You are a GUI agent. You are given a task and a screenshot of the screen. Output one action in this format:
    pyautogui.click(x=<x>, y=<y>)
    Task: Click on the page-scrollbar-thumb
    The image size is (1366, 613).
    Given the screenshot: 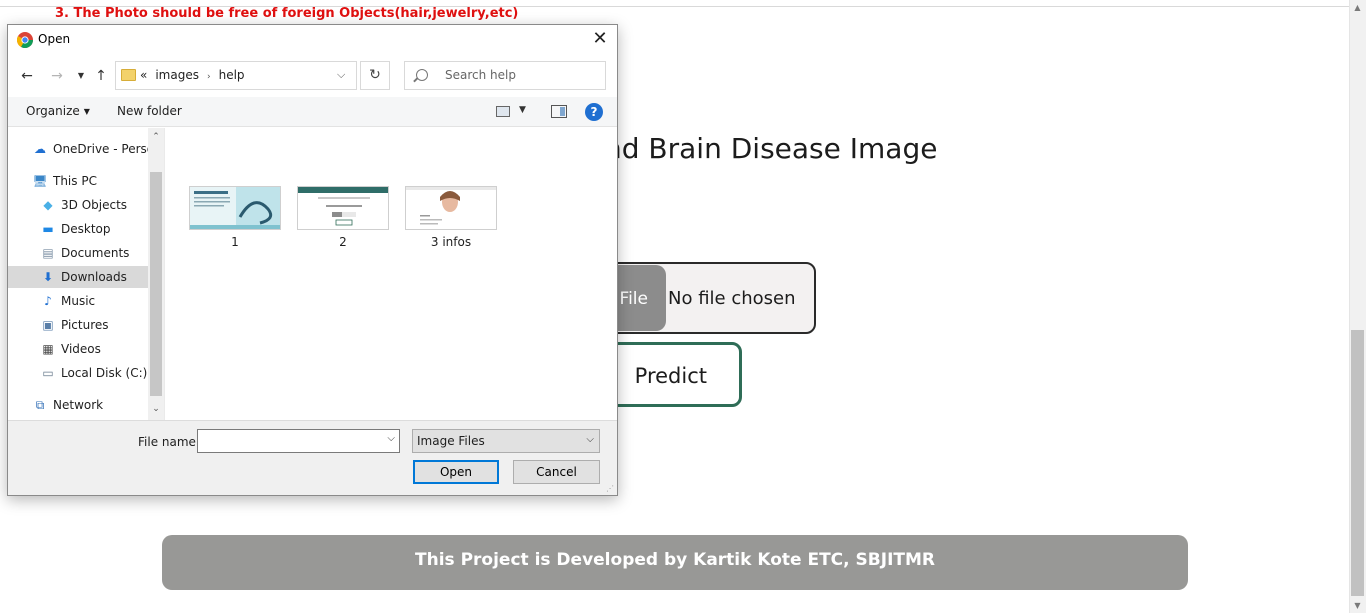 What is the action you would take?
    pyautogui.click(x=1357, y=463)
    